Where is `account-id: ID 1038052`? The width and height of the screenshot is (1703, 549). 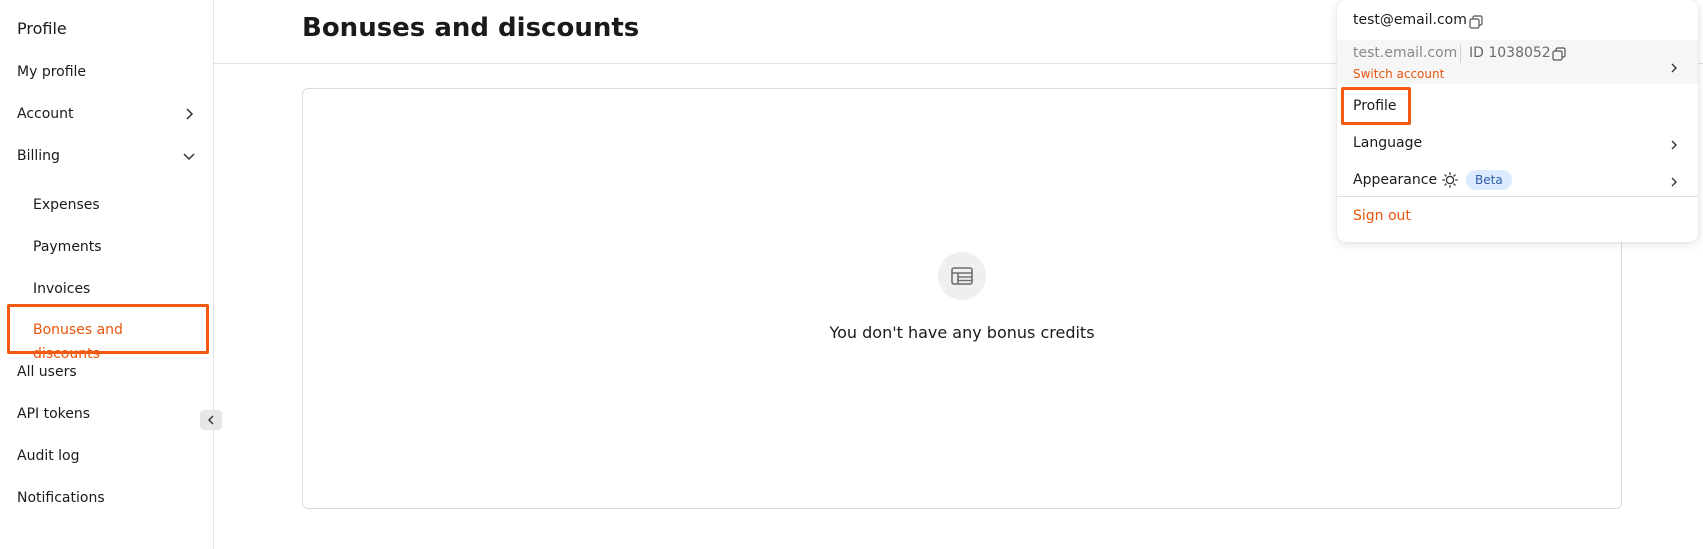
account-id: ID 1038052 is located at coordinates (1510, 53).